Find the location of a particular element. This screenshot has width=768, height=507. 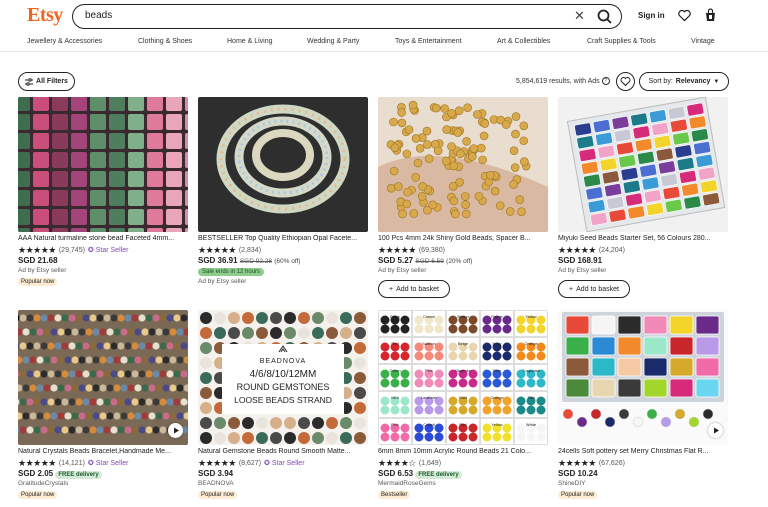

category-home: Home & Living is located at coordinates (250, 41).